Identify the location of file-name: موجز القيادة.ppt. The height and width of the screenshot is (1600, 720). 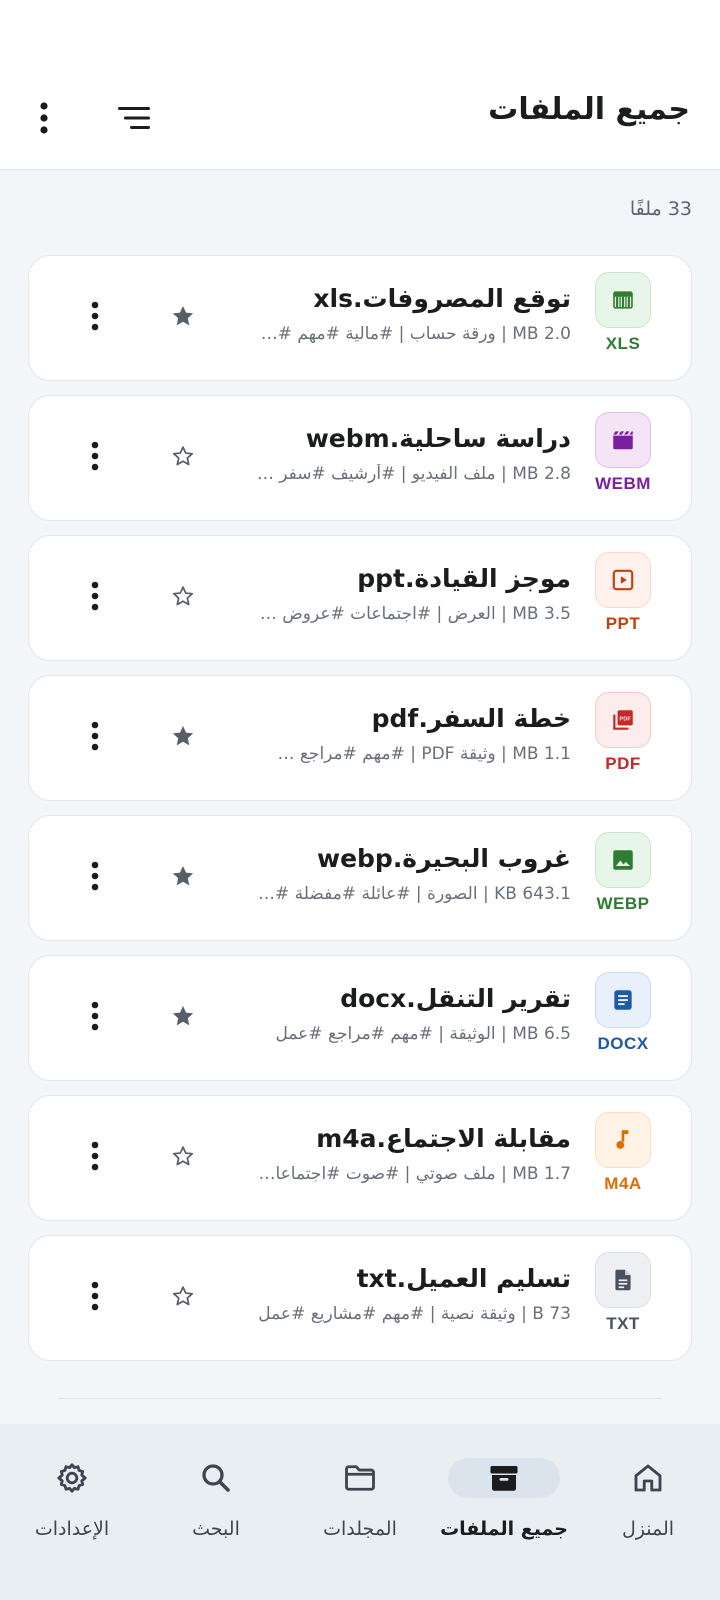
(464, 578).